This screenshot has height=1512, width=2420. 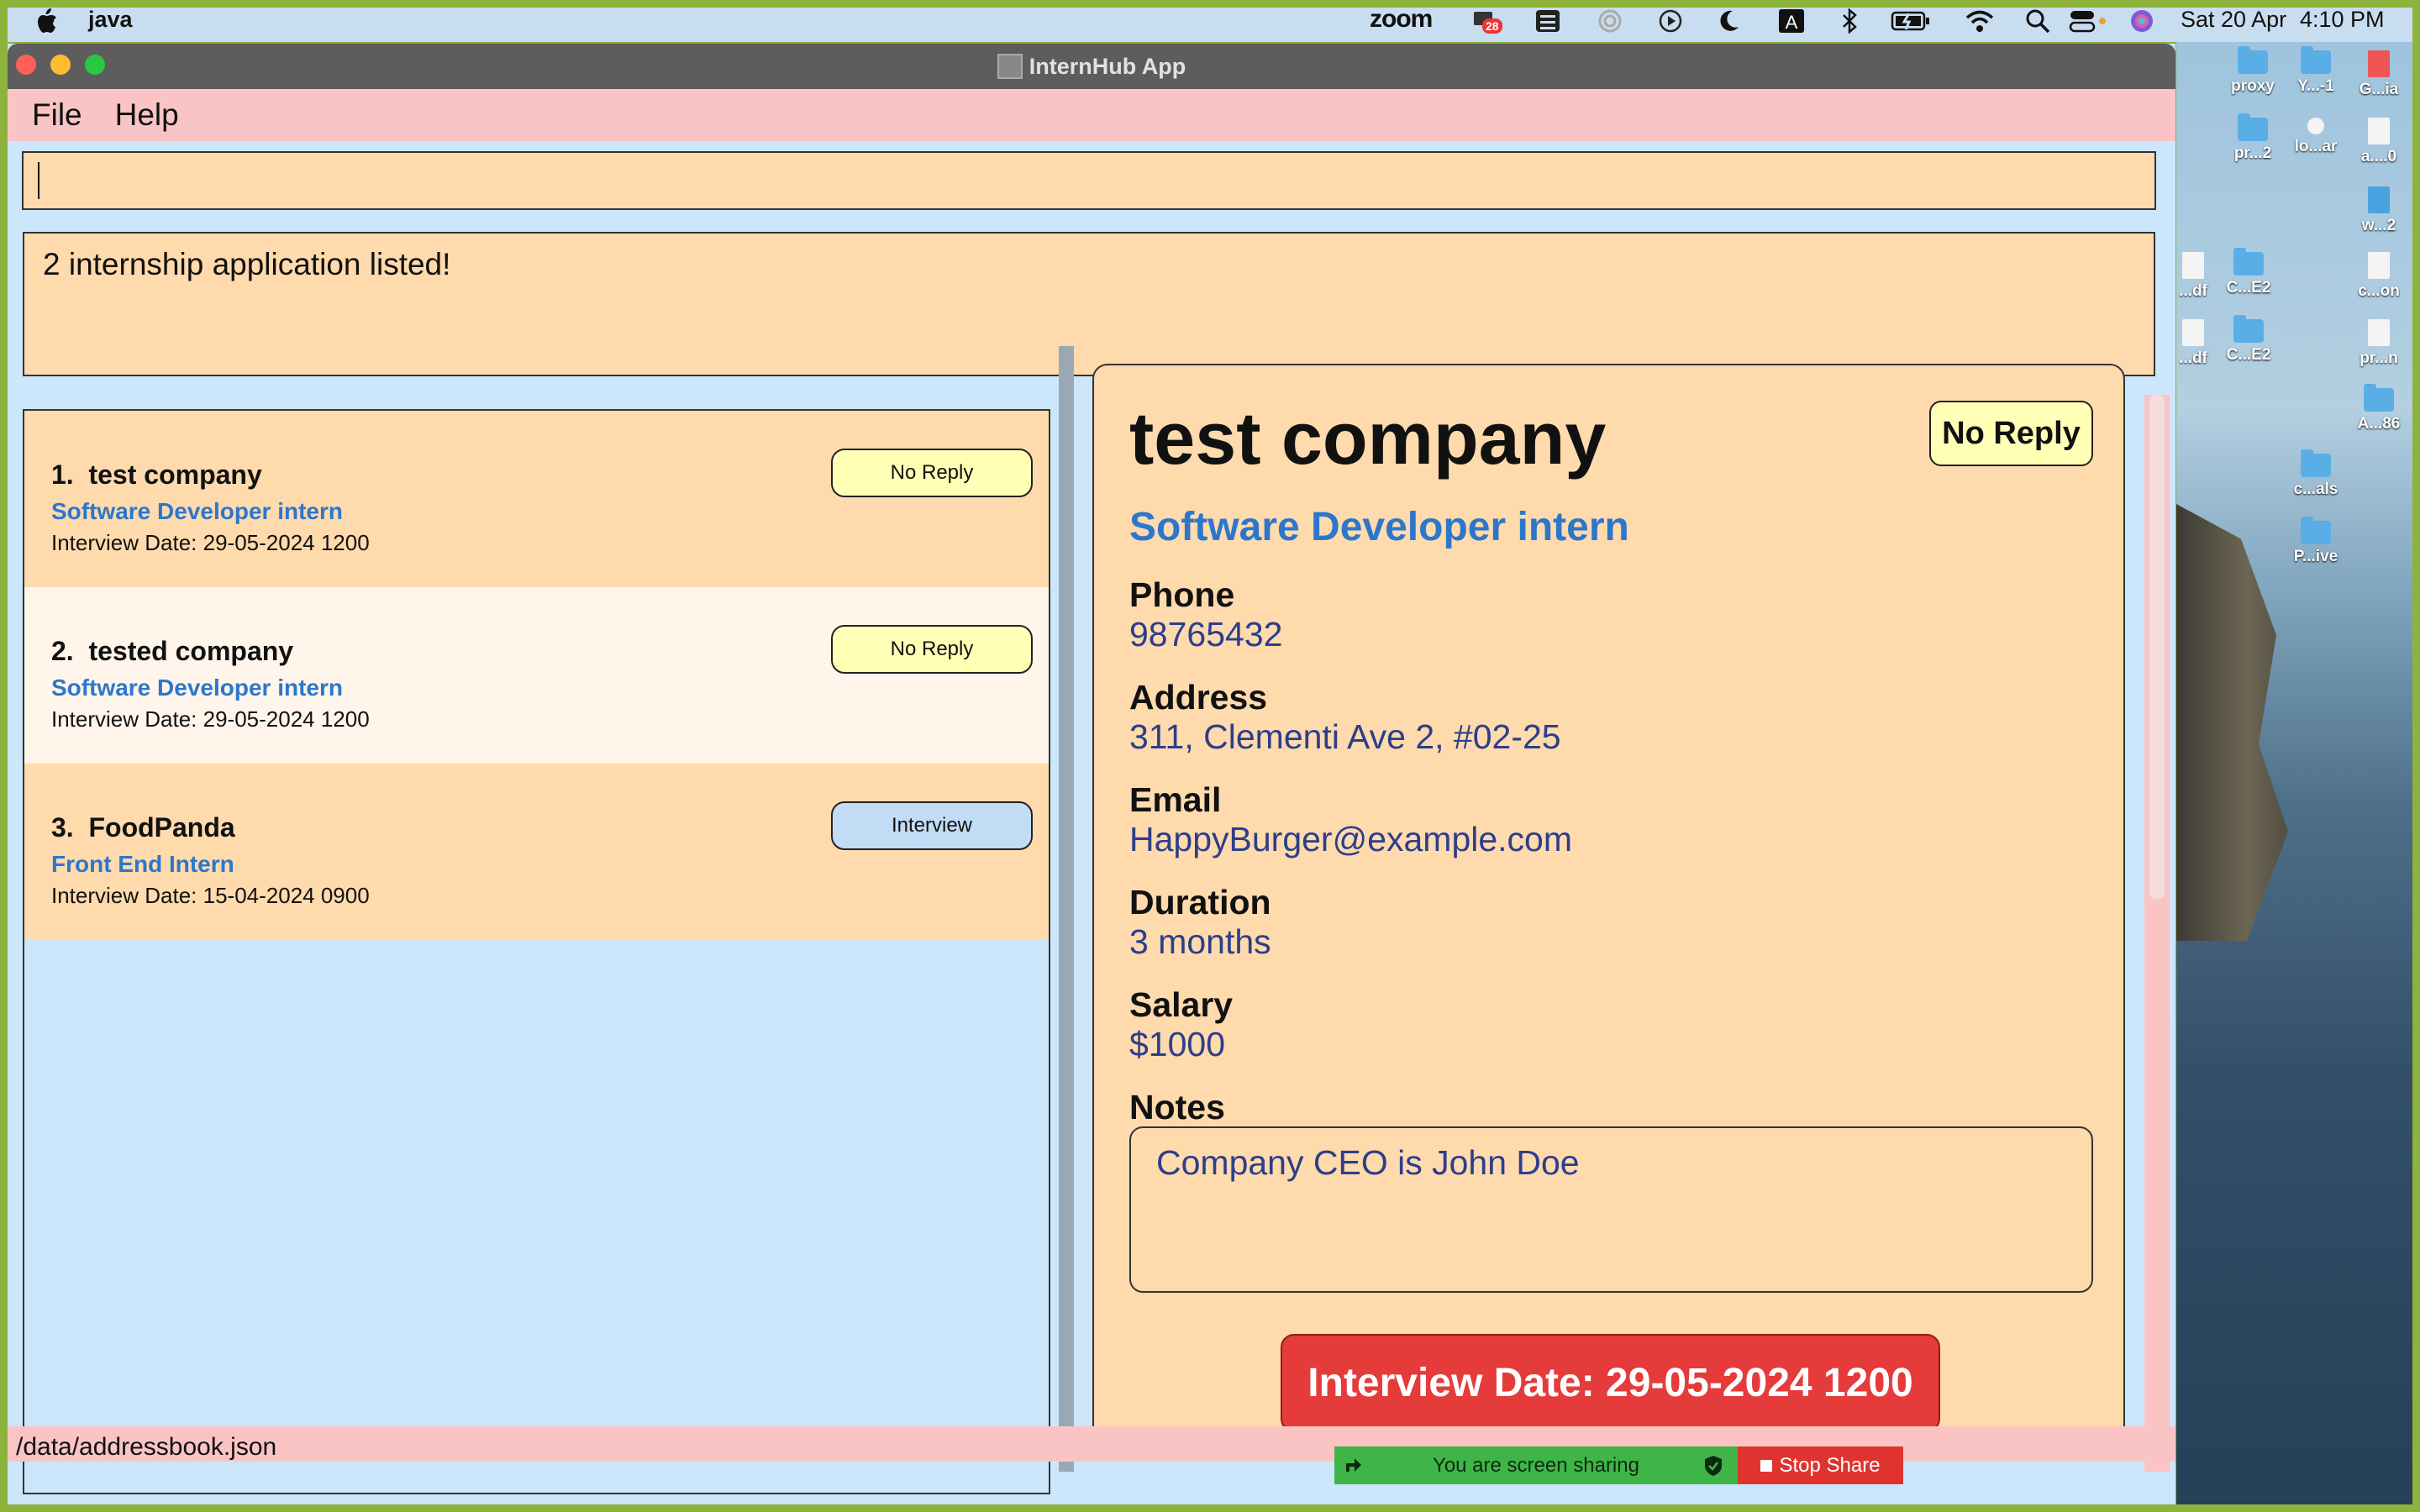 What do you see at coordinates (60, 65) in the screenshot?
I see `minimize-window-button` at bounding box center [60, 65].